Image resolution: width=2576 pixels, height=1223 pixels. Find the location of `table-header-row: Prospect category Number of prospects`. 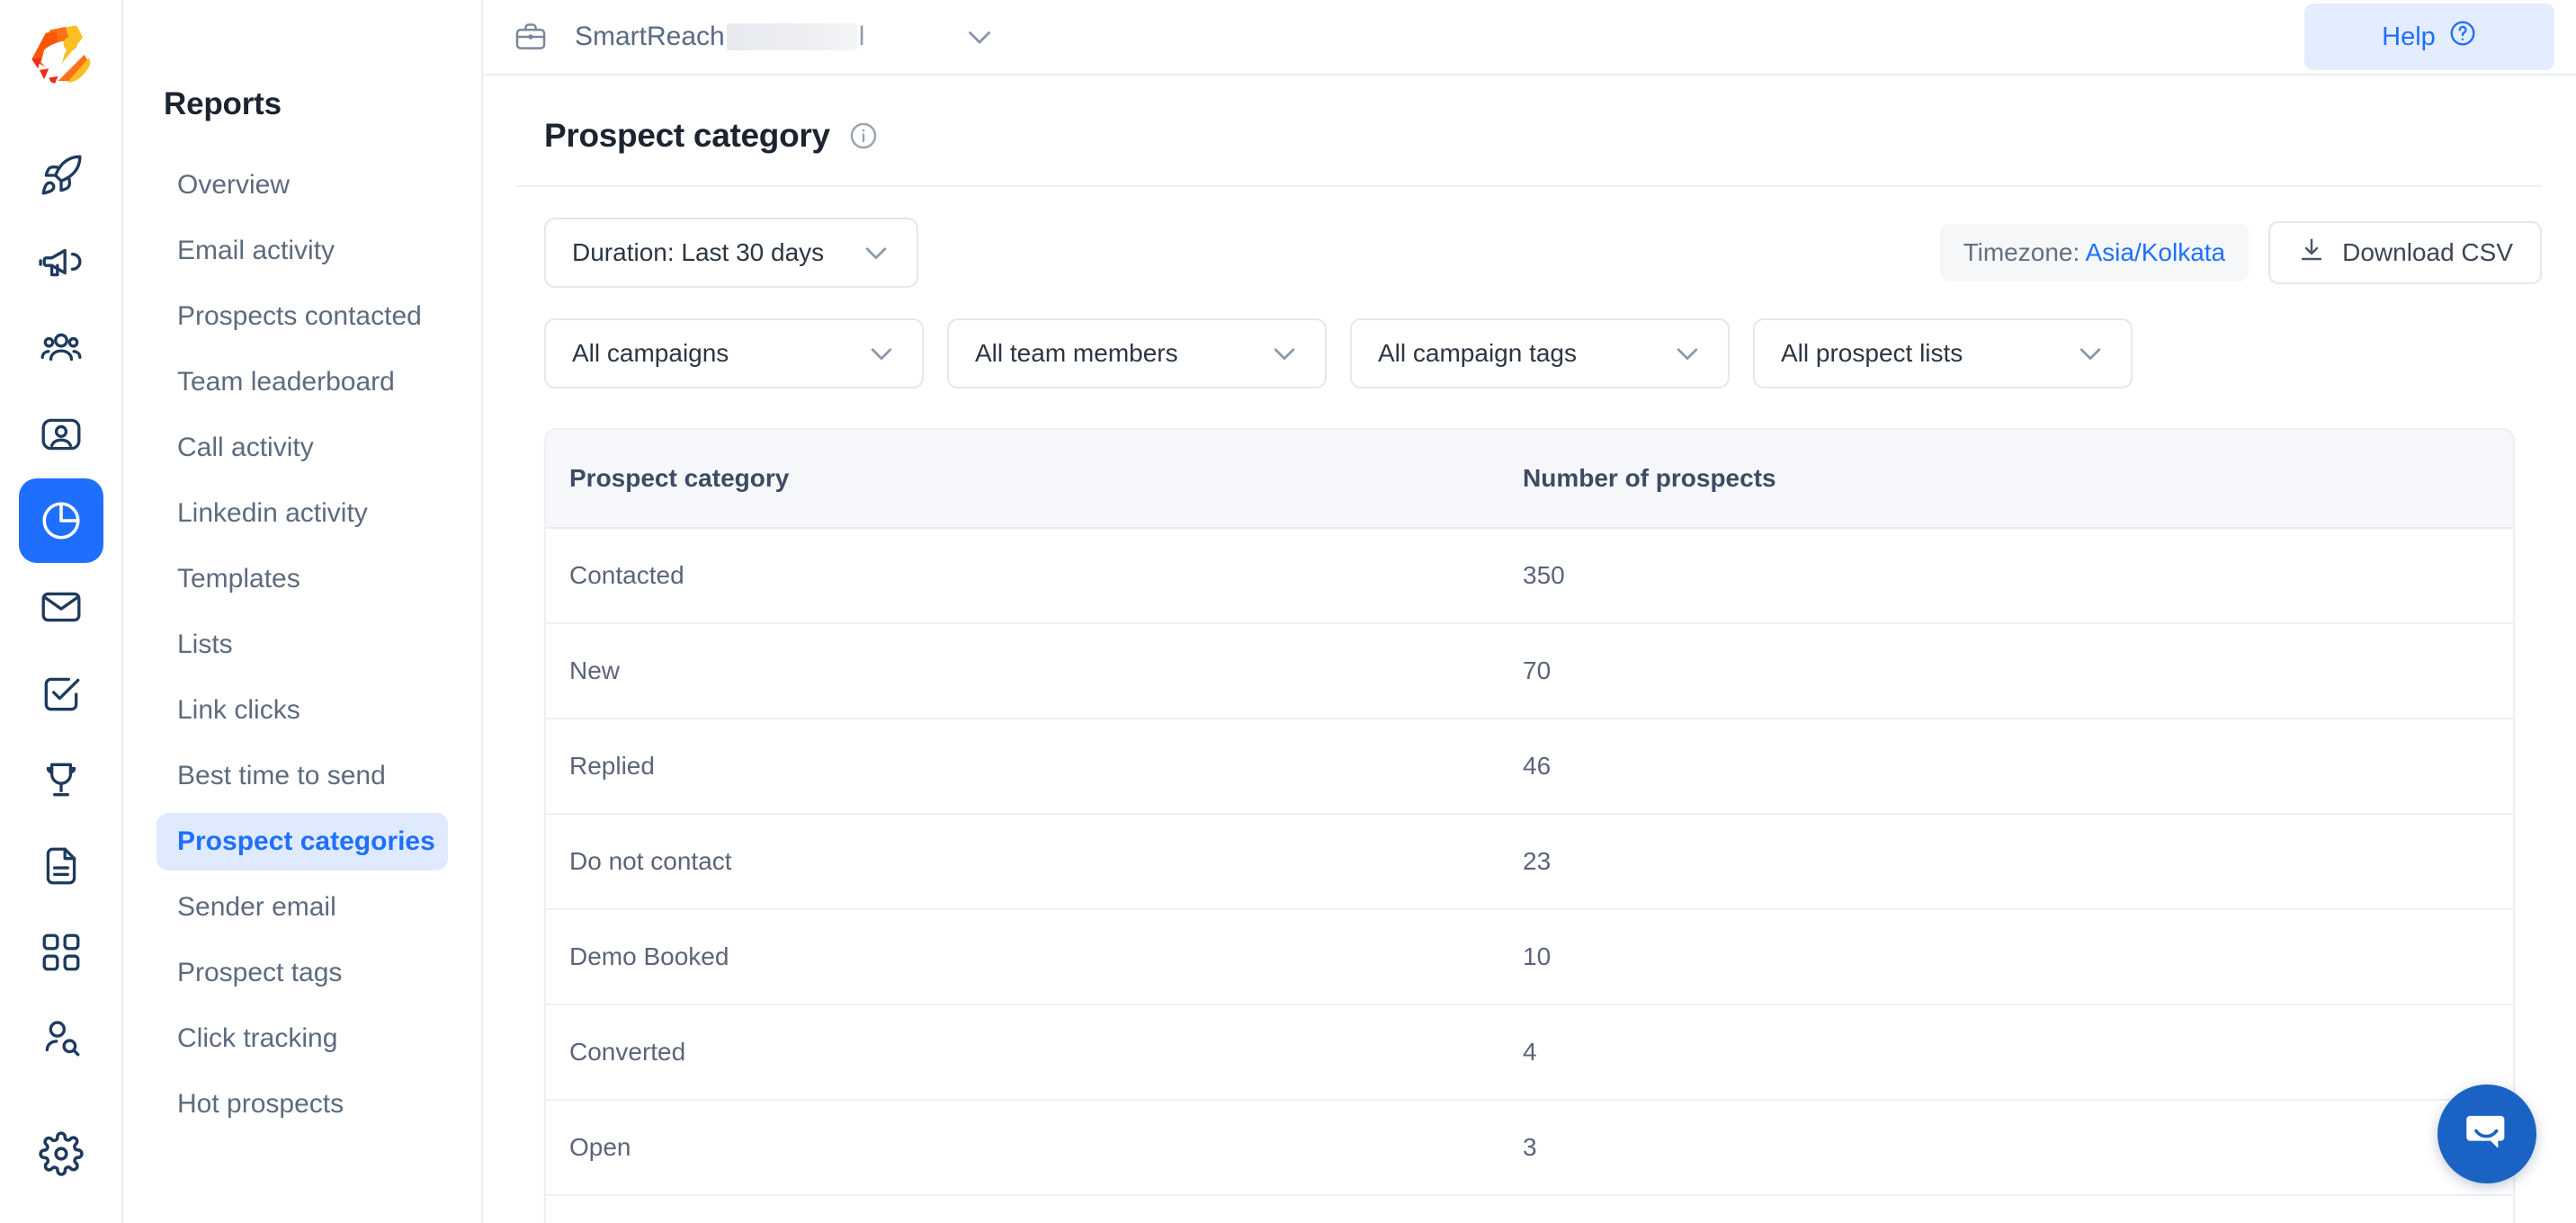

table-header-row: Prospect category Number of prospects is located at coordinates (1529, 479).